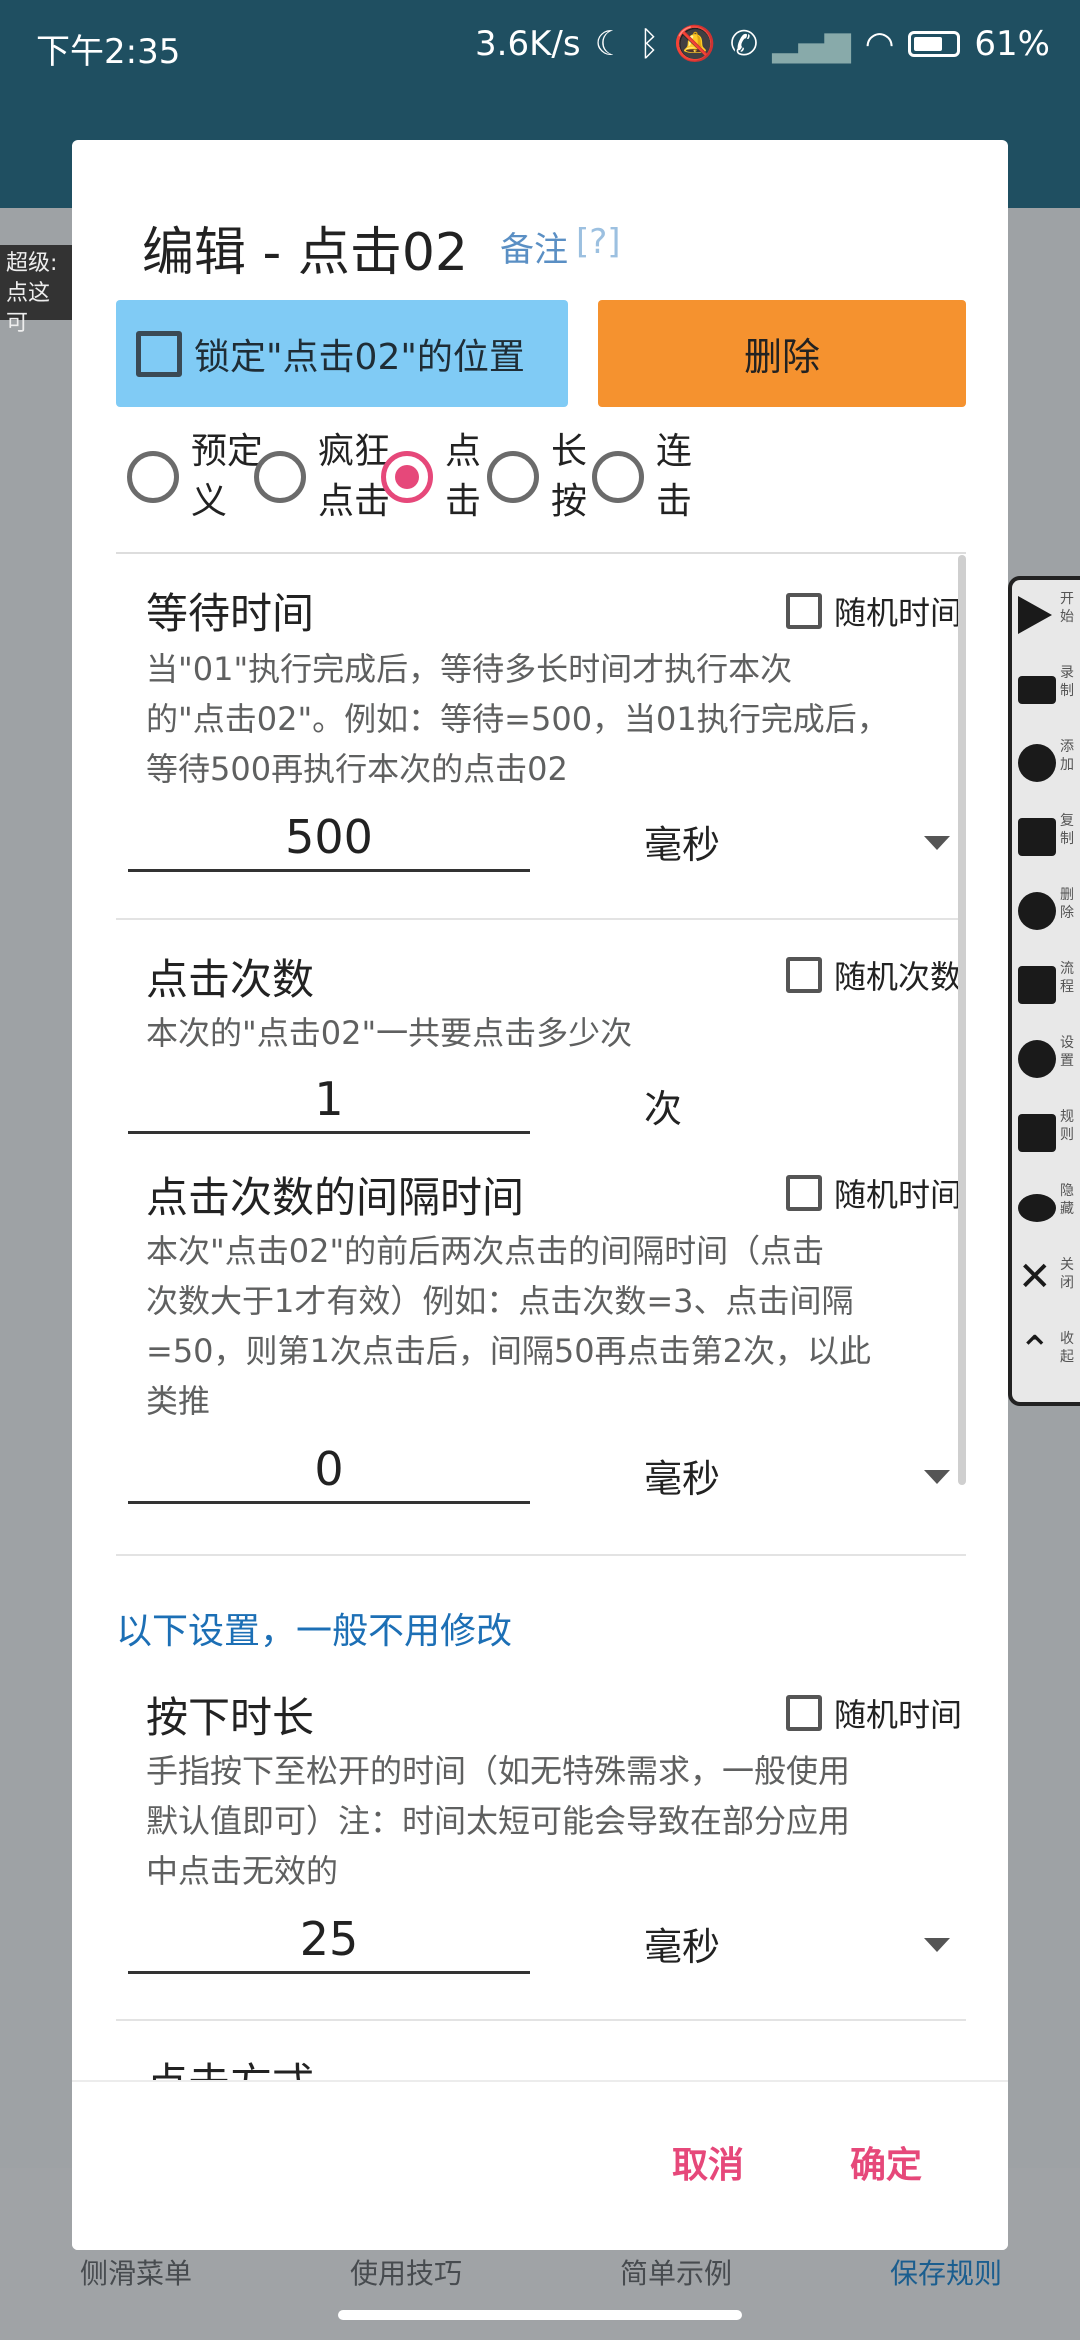  What do you see at coordinates (1037, 763) in the screenshot?
I see `add-icon` at bounding box center [1037, 763].